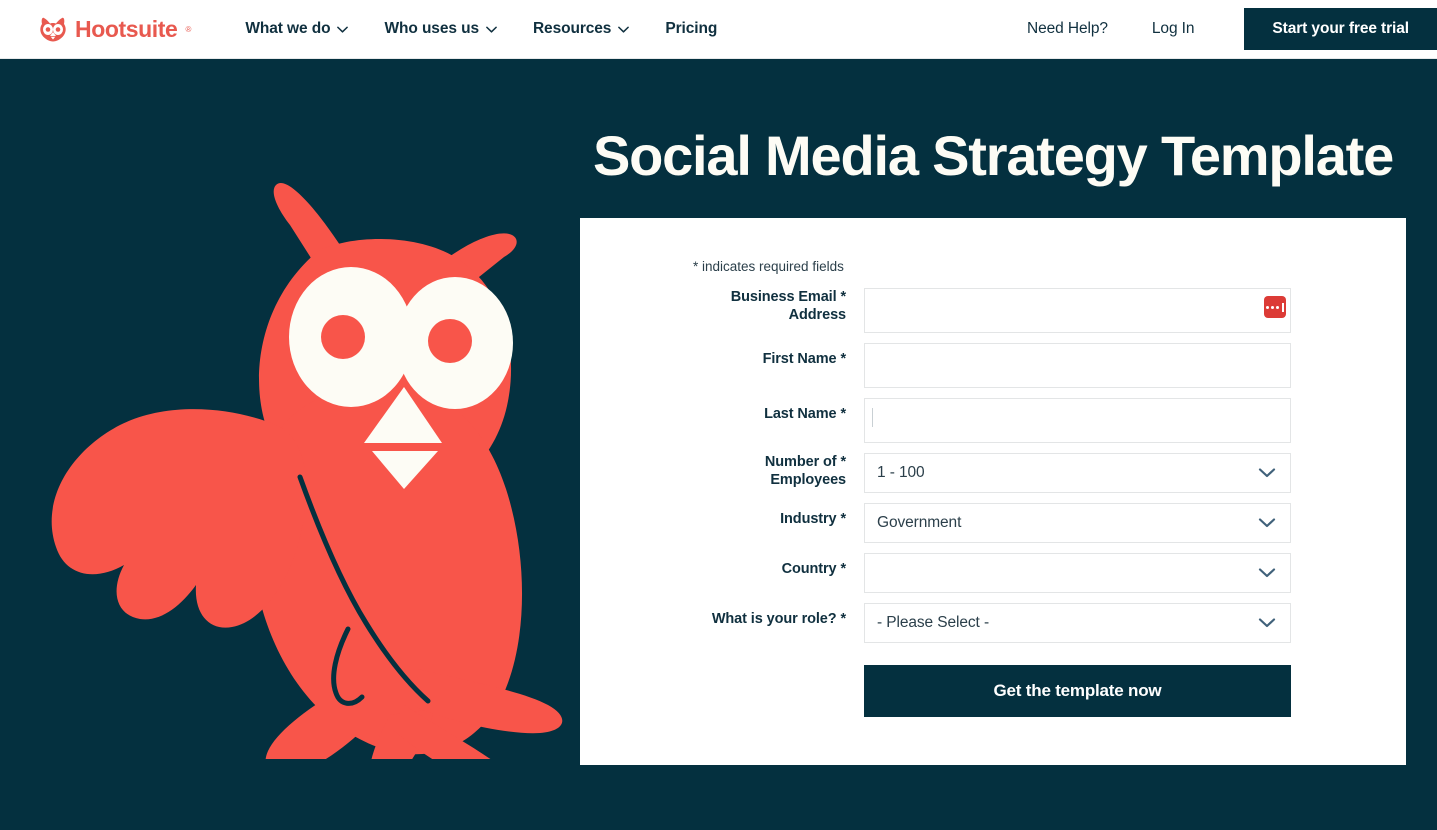  What do you see at coordinates (126, 28) in the screenshot?
I see `hootsuite-wordmark: Hootsuite` at bounding box center [126, 28].